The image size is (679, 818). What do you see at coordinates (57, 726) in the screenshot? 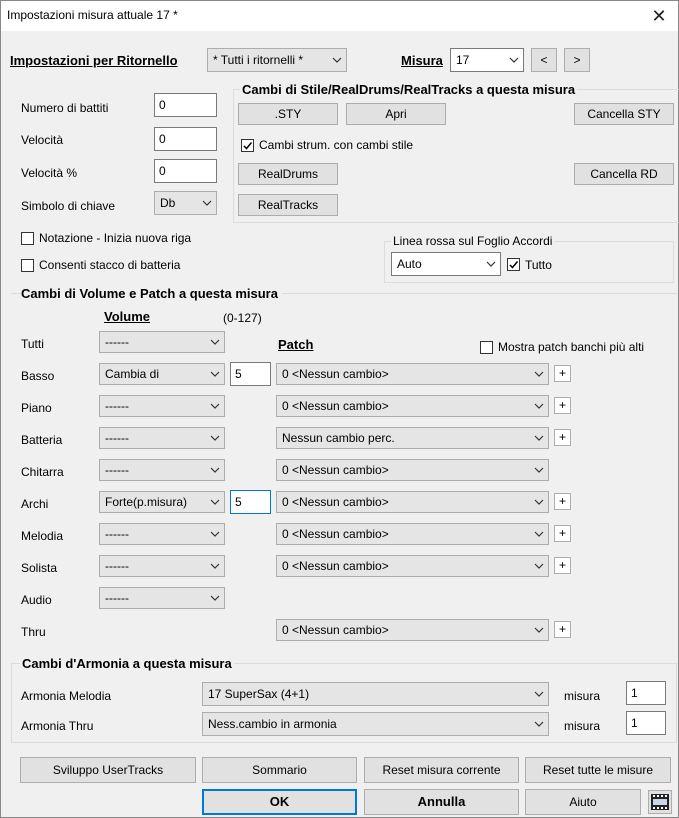
I see `armonia-thru-label: Armonia Thru` at bounding box center [57, 726].